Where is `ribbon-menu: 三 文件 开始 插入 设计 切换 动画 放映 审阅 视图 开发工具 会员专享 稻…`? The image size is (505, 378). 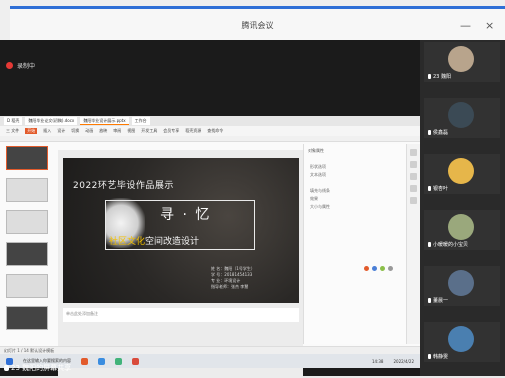
ribbon-menu: 三 文件 开始 插入 设计 切换 动画 放映 审阅 视图 开发工具 会员专享 稻… is located at coordinates (210, 131).